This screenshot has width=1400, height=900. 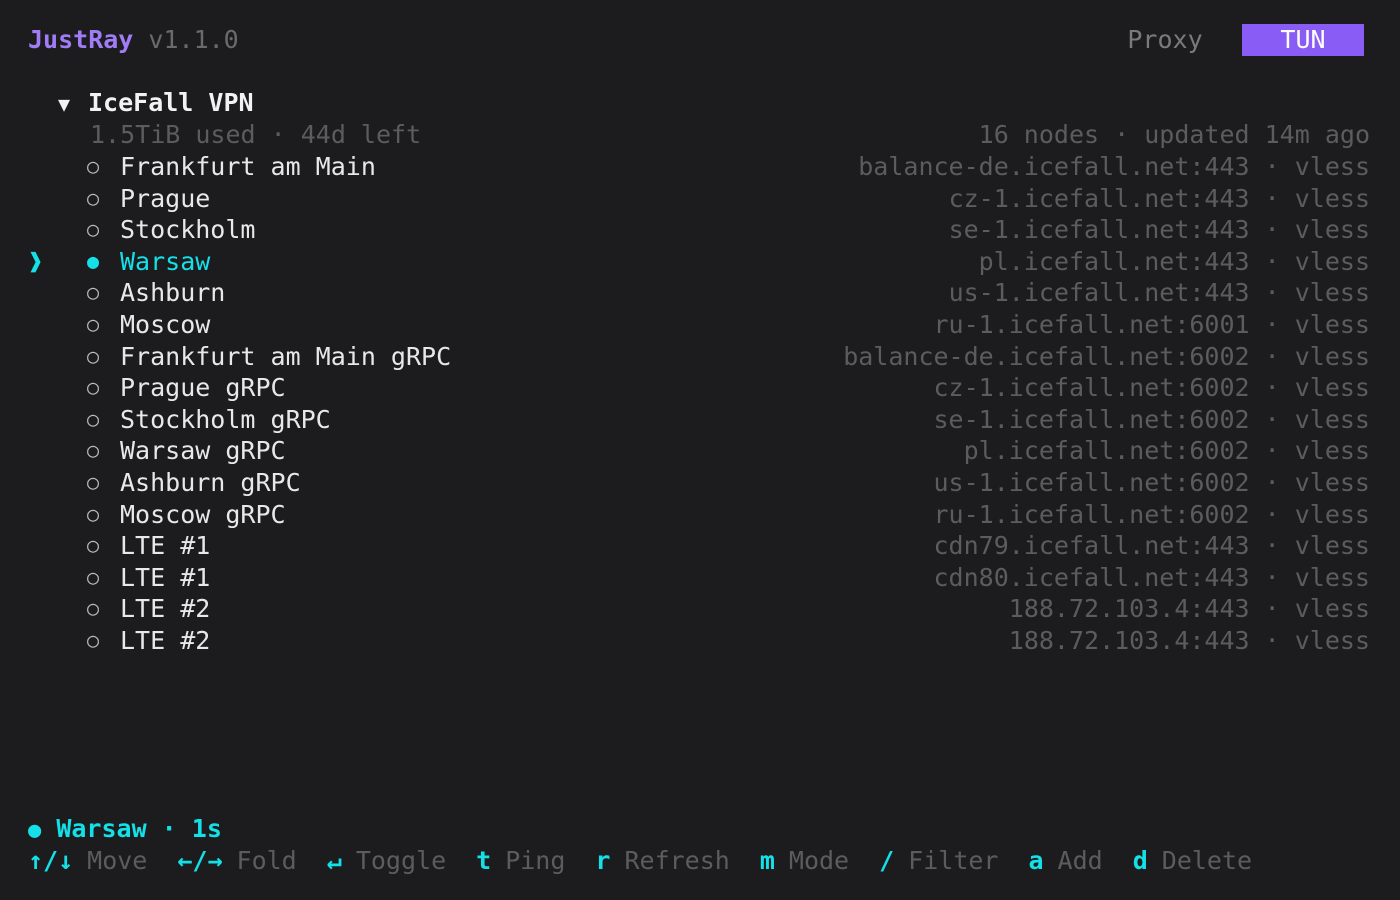 I want to click on key-hint: t Ping, so click(x=520, y=861).